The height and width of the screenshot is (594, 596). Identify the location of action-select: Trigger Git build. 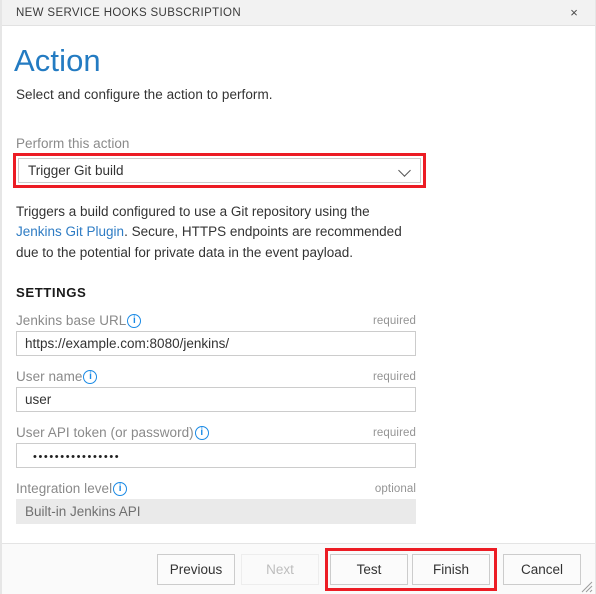
(219, 170).